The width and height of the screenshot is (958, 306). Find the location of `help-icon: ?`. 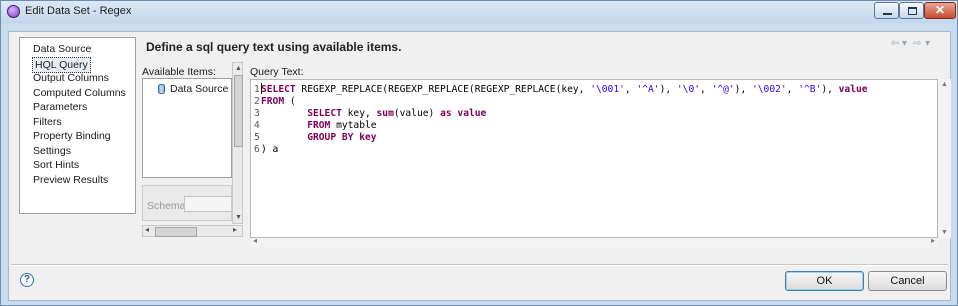

help-icon: ? is located at coordinates (27, 280).